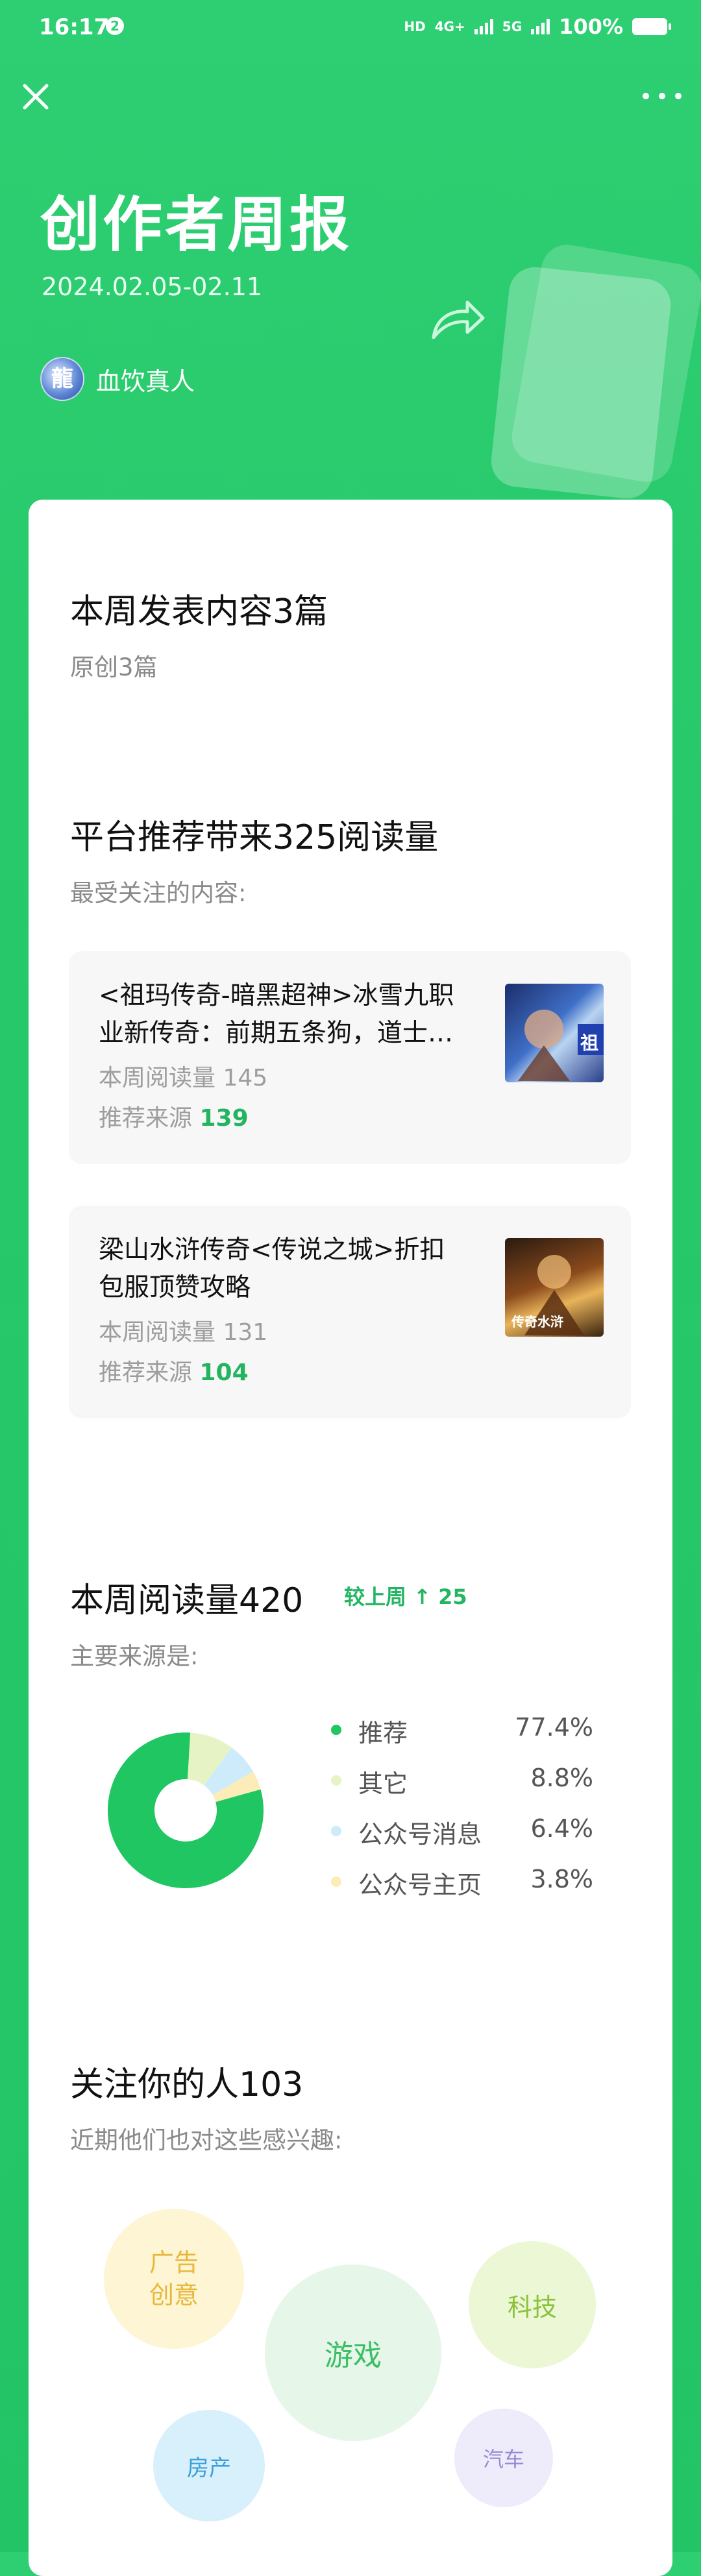  I want to click on interest-label: 广告 创意, so click(174, 2278).